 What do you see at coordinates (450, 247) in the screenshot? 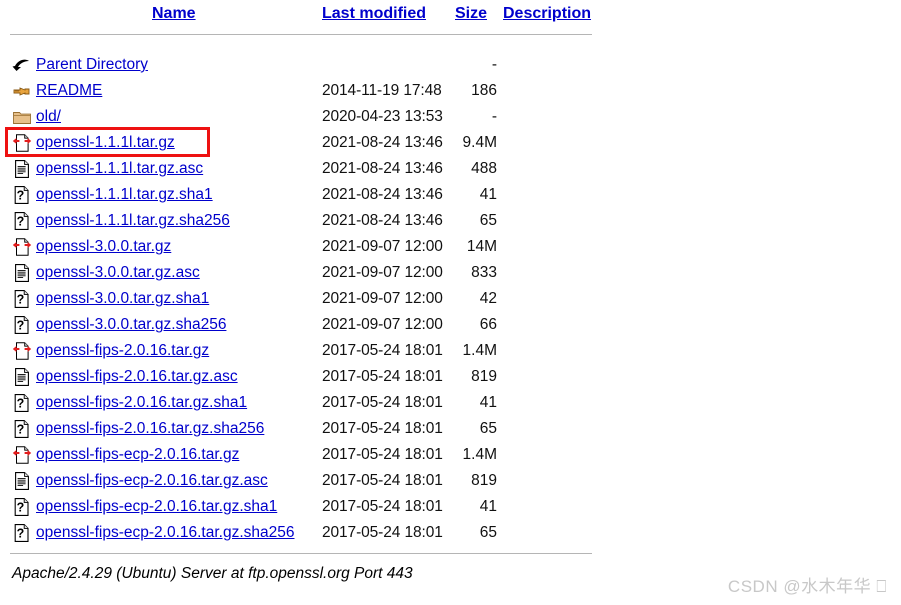
I see `table-row: openssl-3.0.0.tar.gz 2021-09-07 12:00 14M` at bounding box center [450, 247].